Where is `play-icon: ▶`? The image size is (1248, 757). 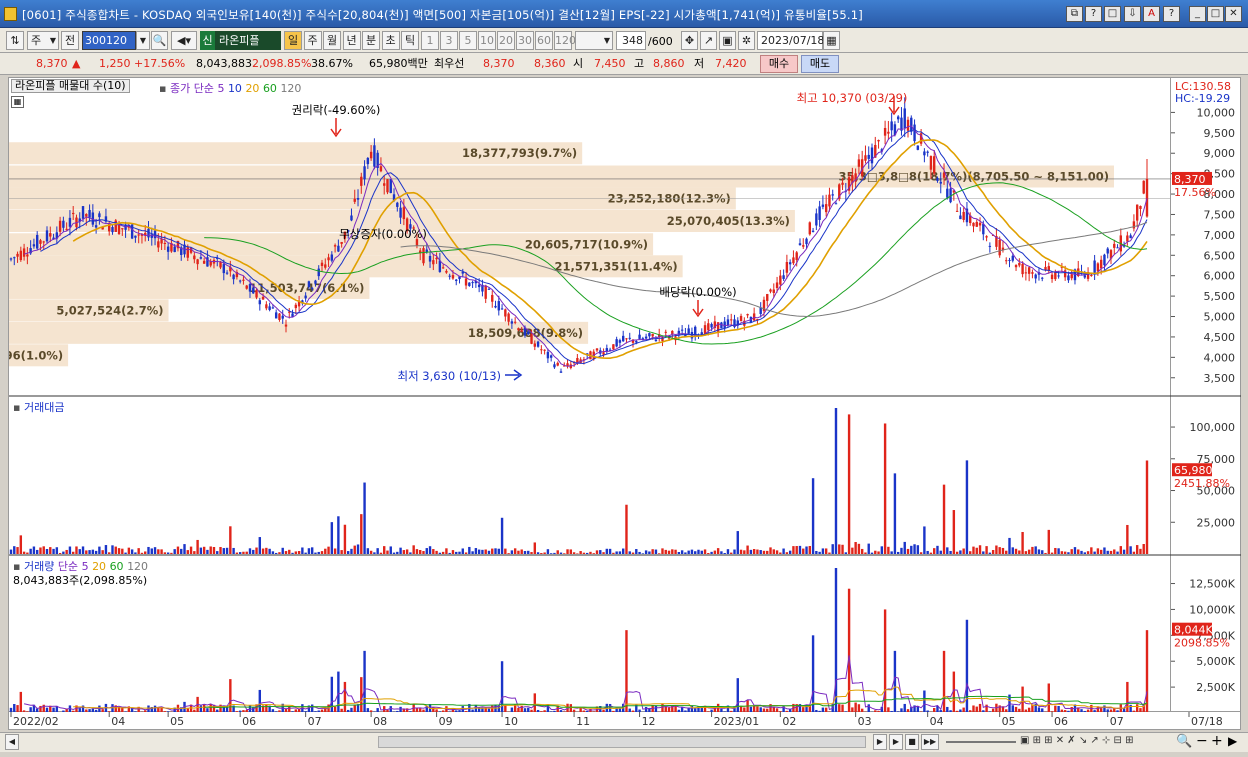 play-icon: ▶ is located at coordinates (896, 742).